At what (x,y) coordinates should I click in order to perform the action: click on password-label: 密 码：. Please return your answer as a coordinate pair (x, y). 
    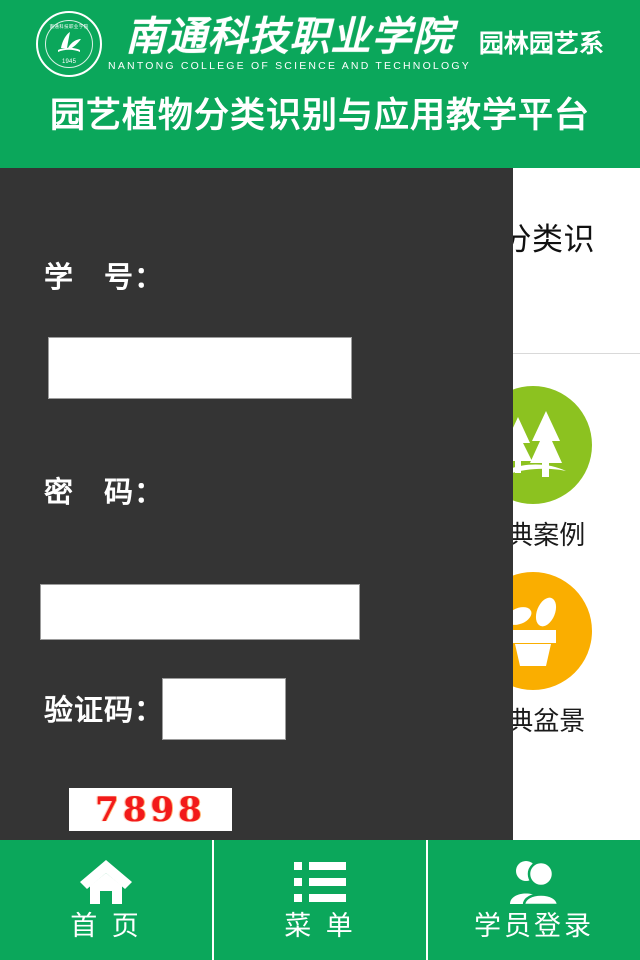
    Looking at the image, I should click on (104, 492).